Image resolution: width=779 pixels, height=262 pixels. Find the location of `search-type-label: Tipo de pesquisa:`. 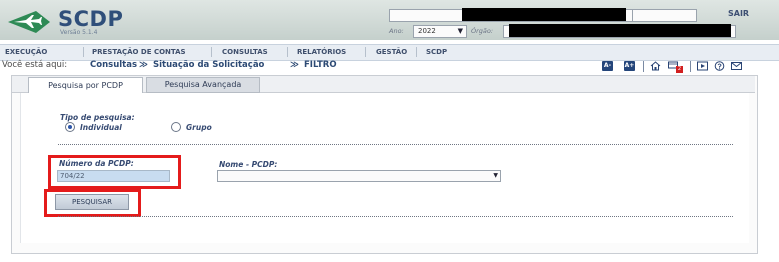

search-type-label: Tipo de pesquisa: is located at coordinates (97, 117).